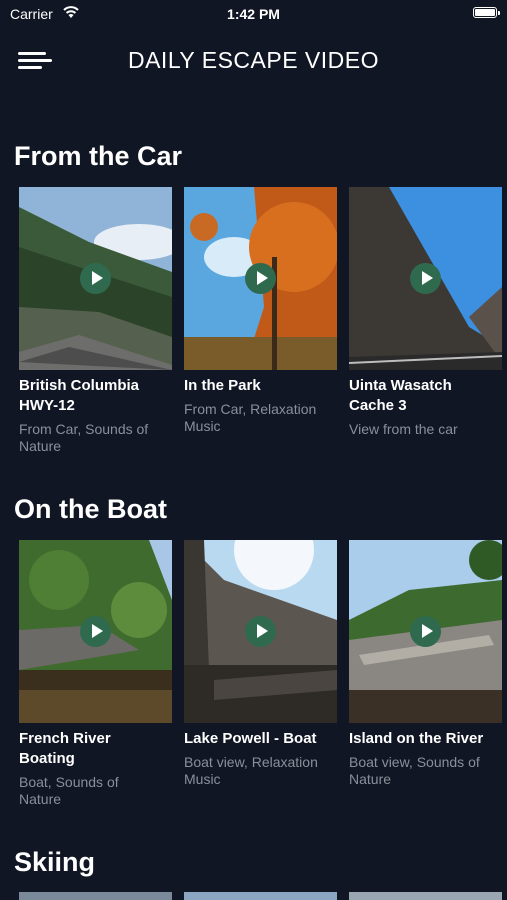  Describe the element at coordinates (90, 509) in the screenshot. I see `section-title-on-the-boat: On the Boat` at that location.